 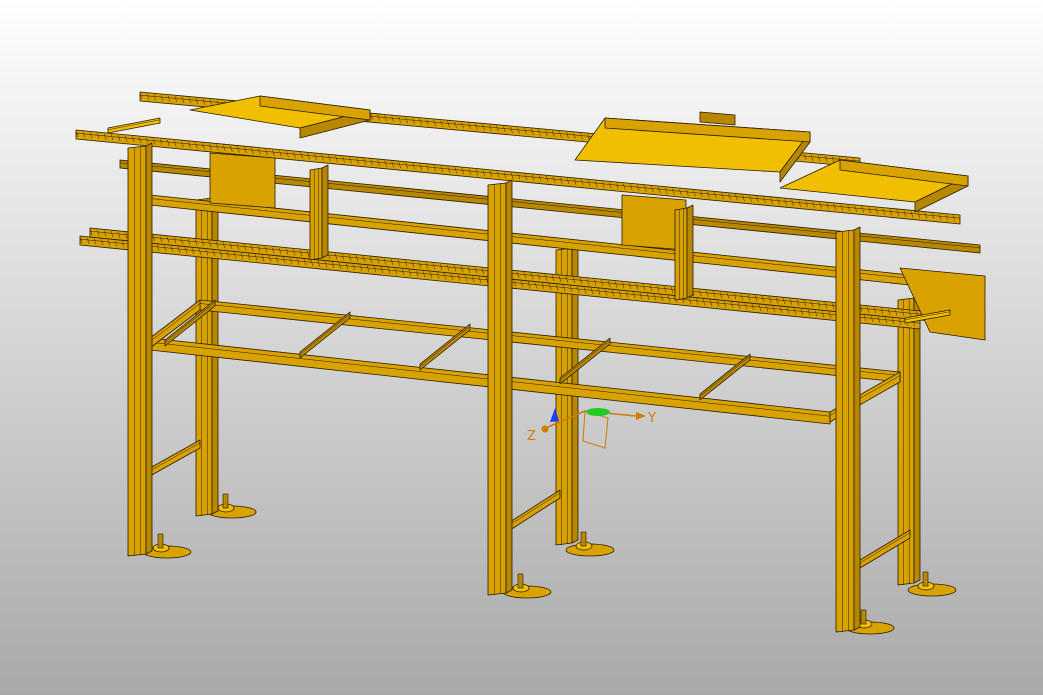 What do you see at coordinates (509, 386) in the screenshot?
I see `front-leg-mid-side` at bounding box center [509, 386].